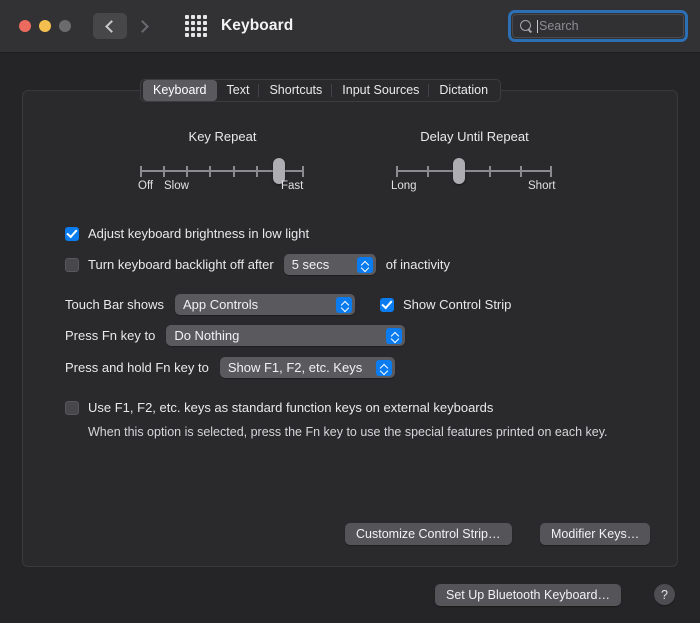  Describe the element at coordinates (65, 26) in the screenshot. I see `zoom-button` at that location.